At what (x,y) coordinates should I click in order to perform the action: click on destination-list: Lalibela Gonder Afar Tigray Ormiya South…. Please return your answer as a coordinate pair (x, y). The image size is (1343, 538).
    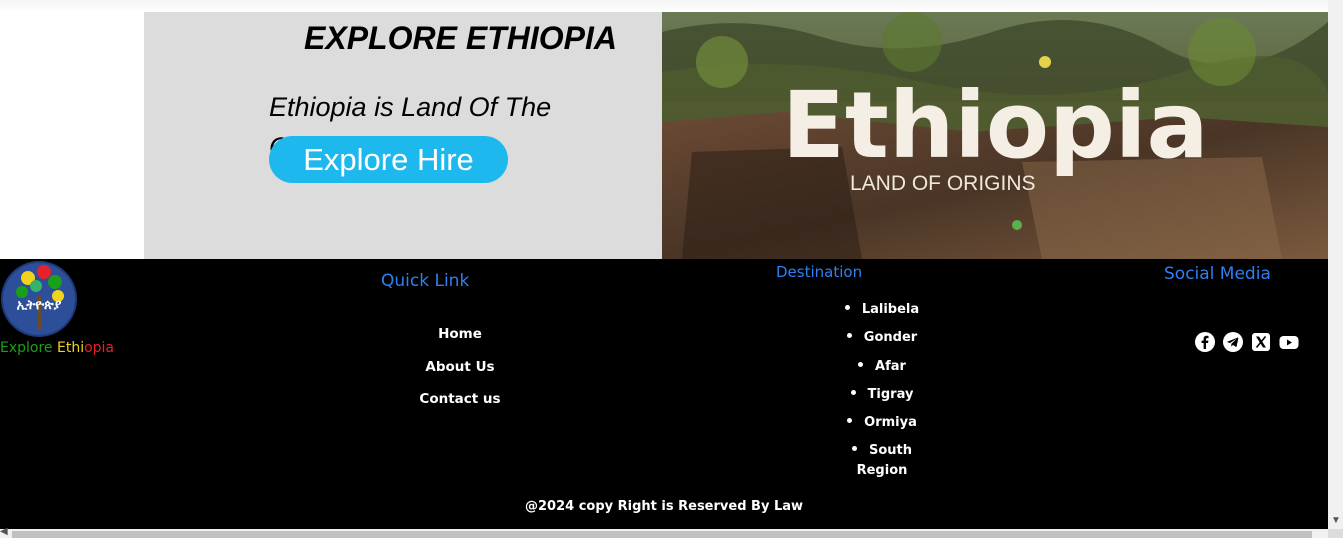
    Looking at the image, I should click on (882, 395).